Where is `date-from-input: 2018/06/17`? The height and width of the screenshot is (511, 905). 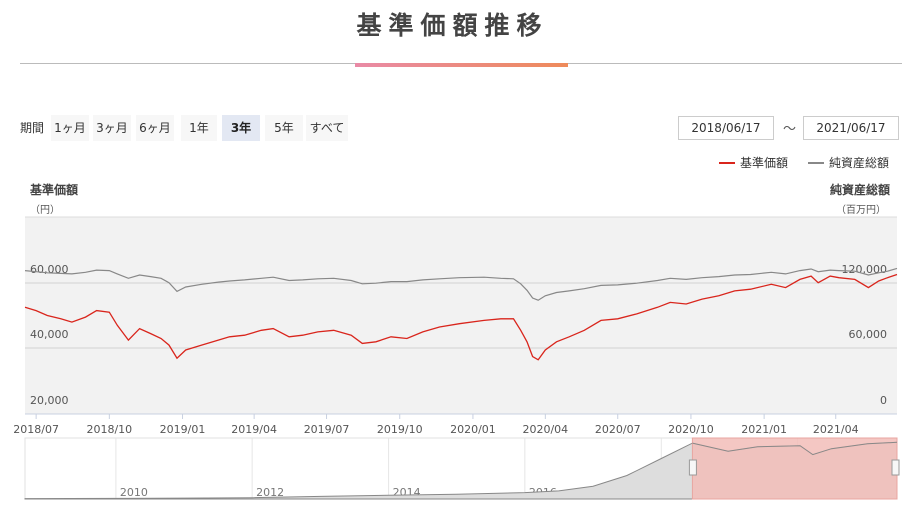
date-from-input: 2018/06/17 is located at coordinates (726, 128).